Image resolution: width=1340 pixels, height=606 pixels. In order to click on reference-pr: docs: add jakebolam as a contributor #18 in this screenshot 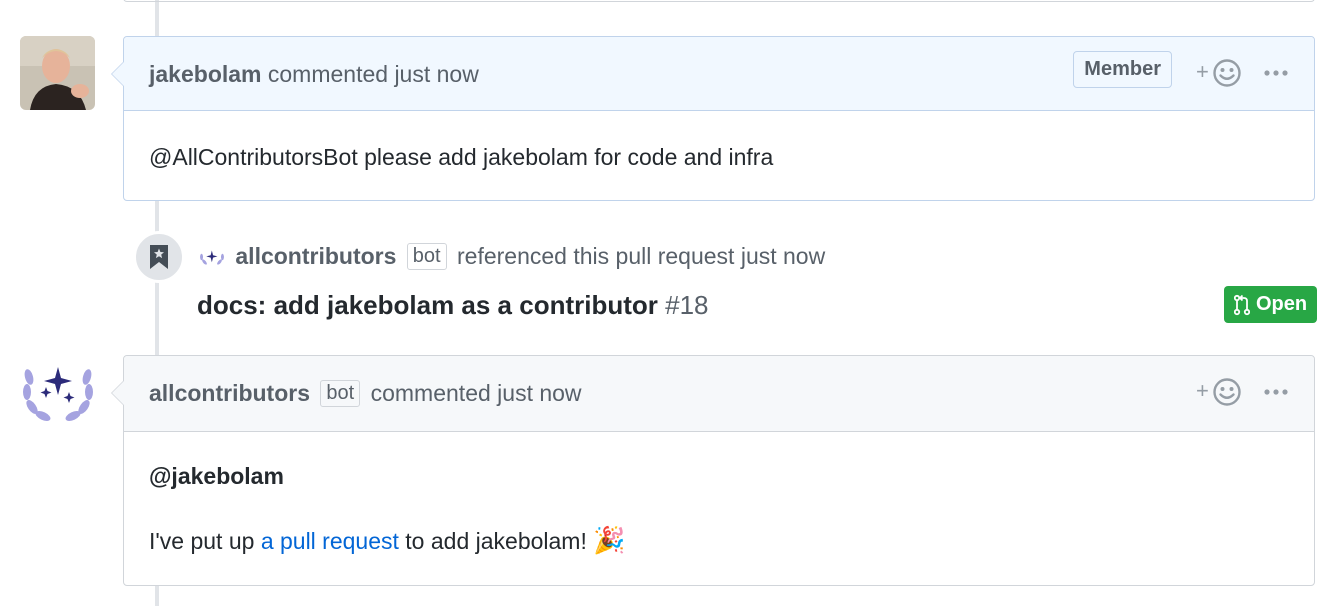, I will do `click(453, 305)`.